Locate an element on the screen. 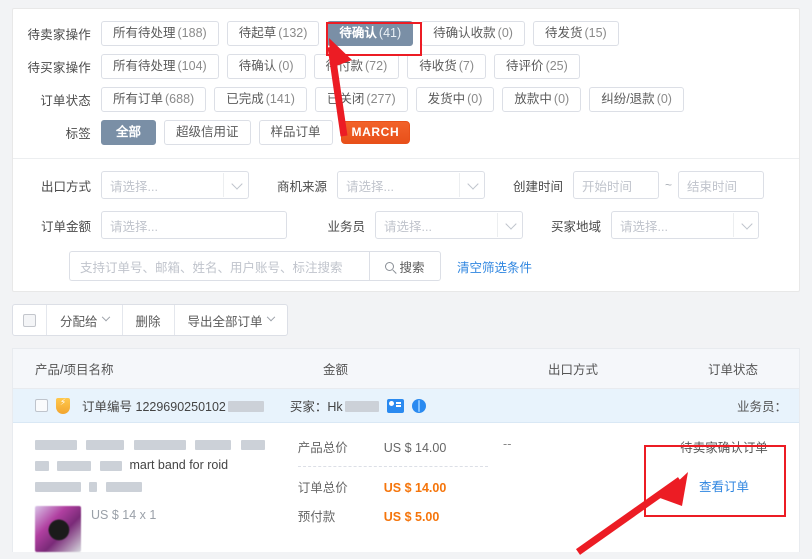  search-button-label: 搜索 is located at coordinates (412, 267).